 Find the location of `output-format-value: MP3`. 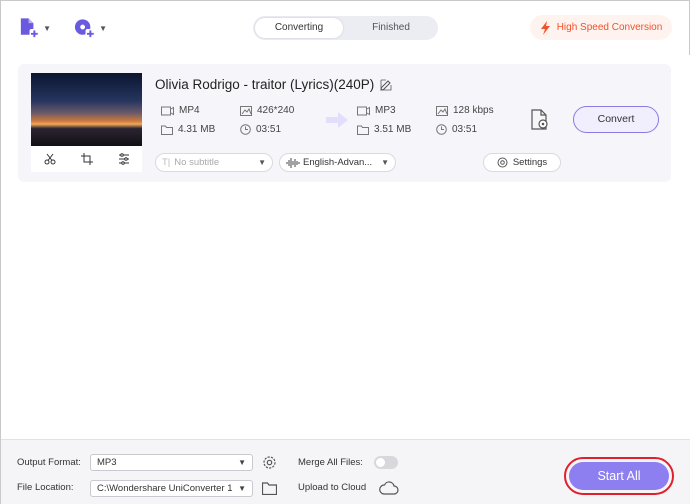

output-format-value: MP3 is located at coordinates (107, 462).